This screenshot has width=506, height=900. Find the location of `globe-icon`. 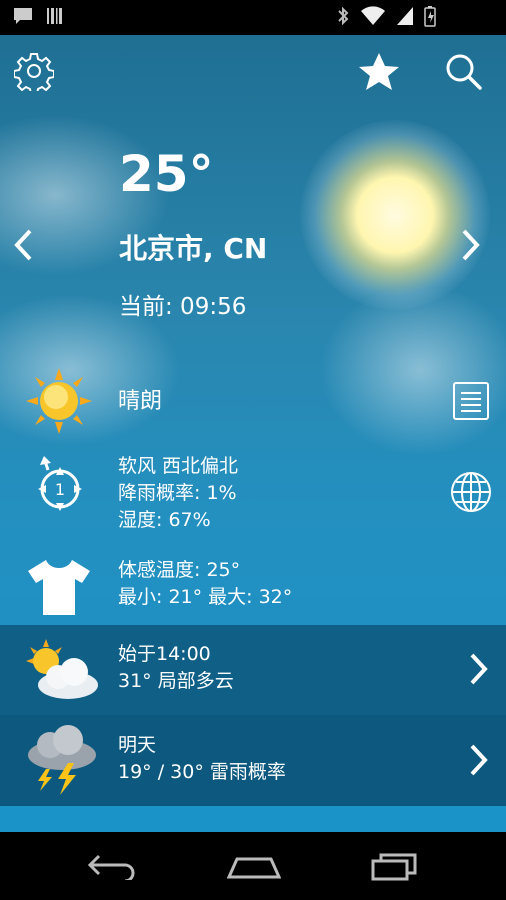

globe-icon is located at coordinates (471, 492).